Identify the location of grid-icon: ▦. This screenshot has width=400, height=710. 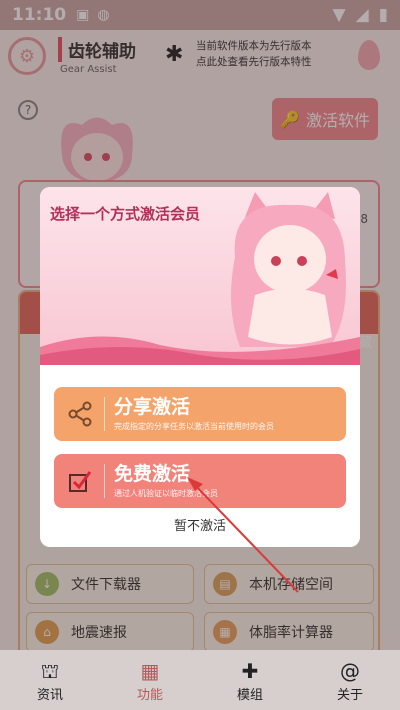
(150, 670).